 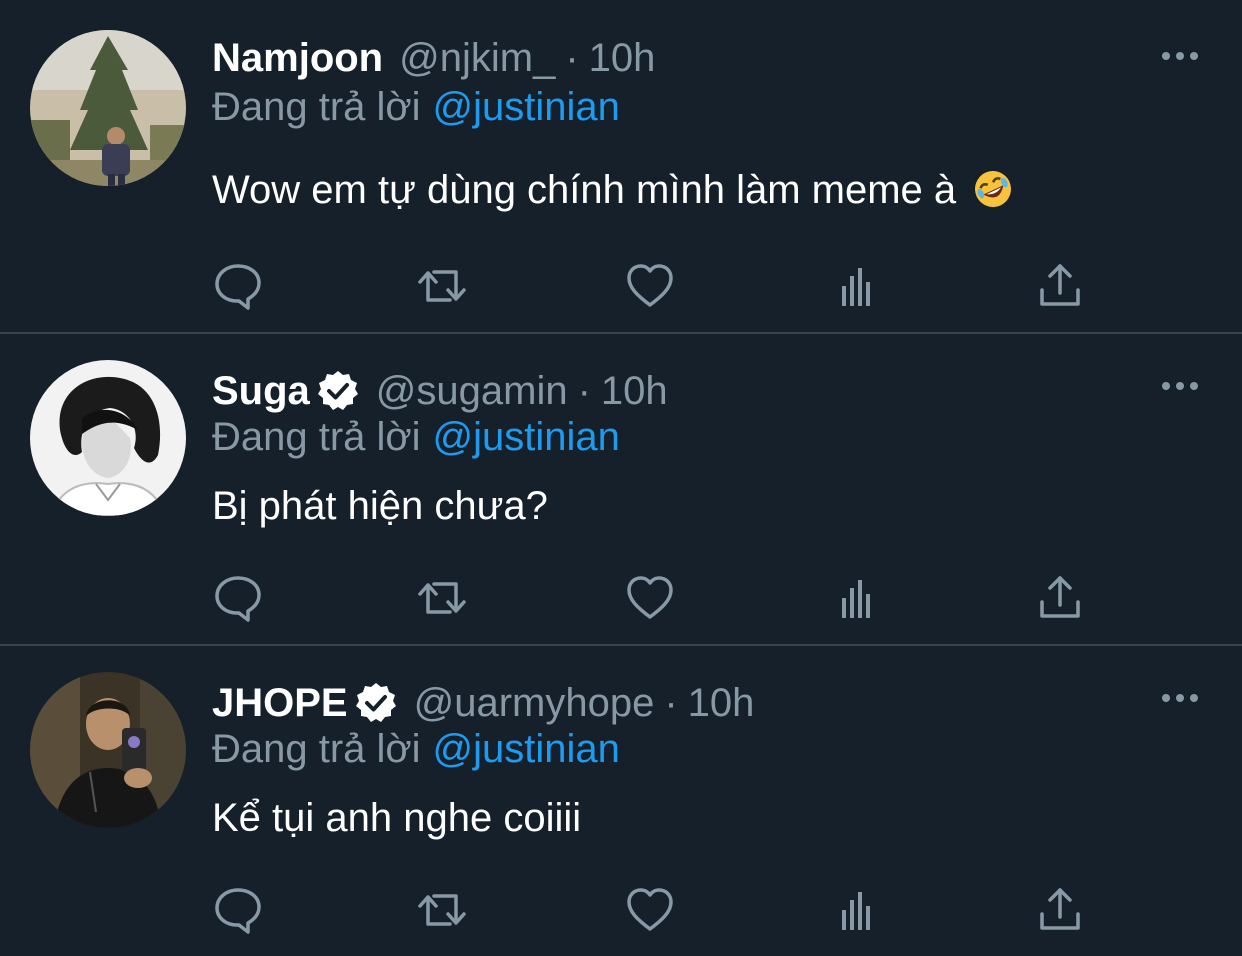 What do you see at coordinates (993, 189) in the screenshot?
I see `rolling-laughing-emoji-icon` at bounding box center [993, 189].